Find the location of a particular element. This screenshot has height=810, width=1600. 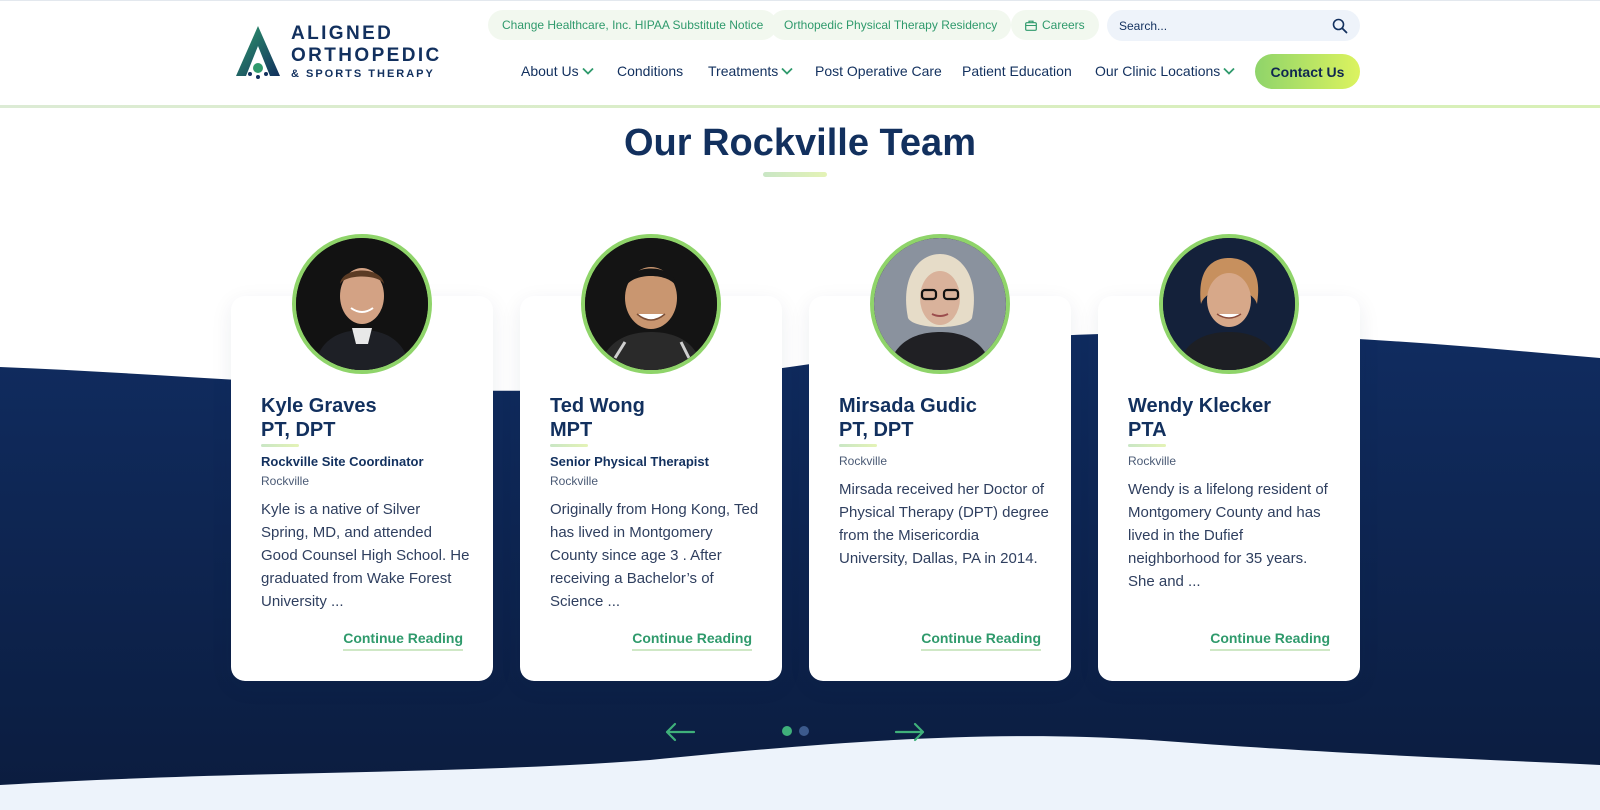

member-credential: MPT is located at coordinates (571, 430).